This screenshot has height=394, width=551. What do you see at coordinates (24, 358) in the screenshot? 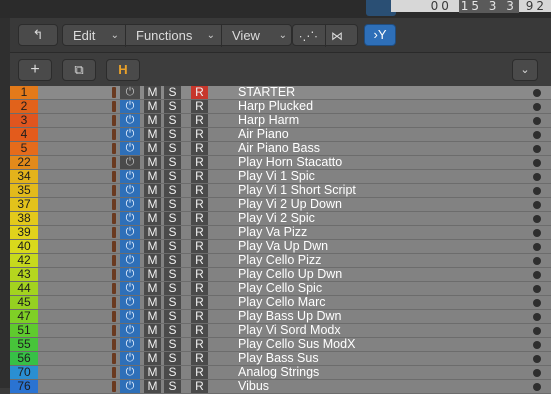
I see `track-number: 56` at bounding box center [24, 358].